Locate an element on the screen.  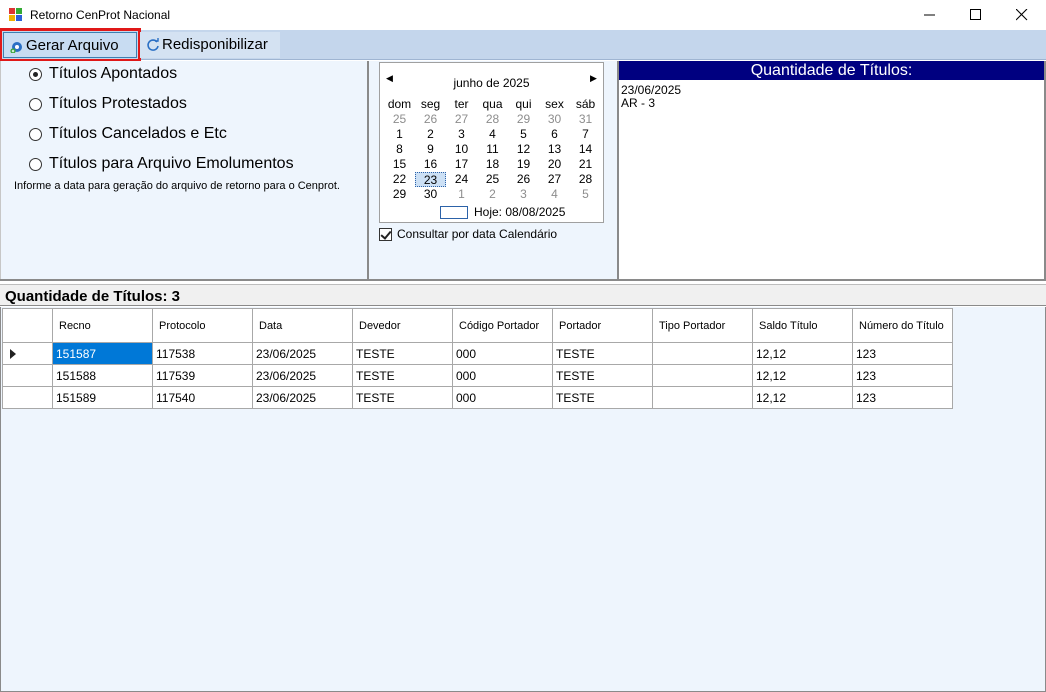
calendar-day: 21 is located at coordinates (585, 164).